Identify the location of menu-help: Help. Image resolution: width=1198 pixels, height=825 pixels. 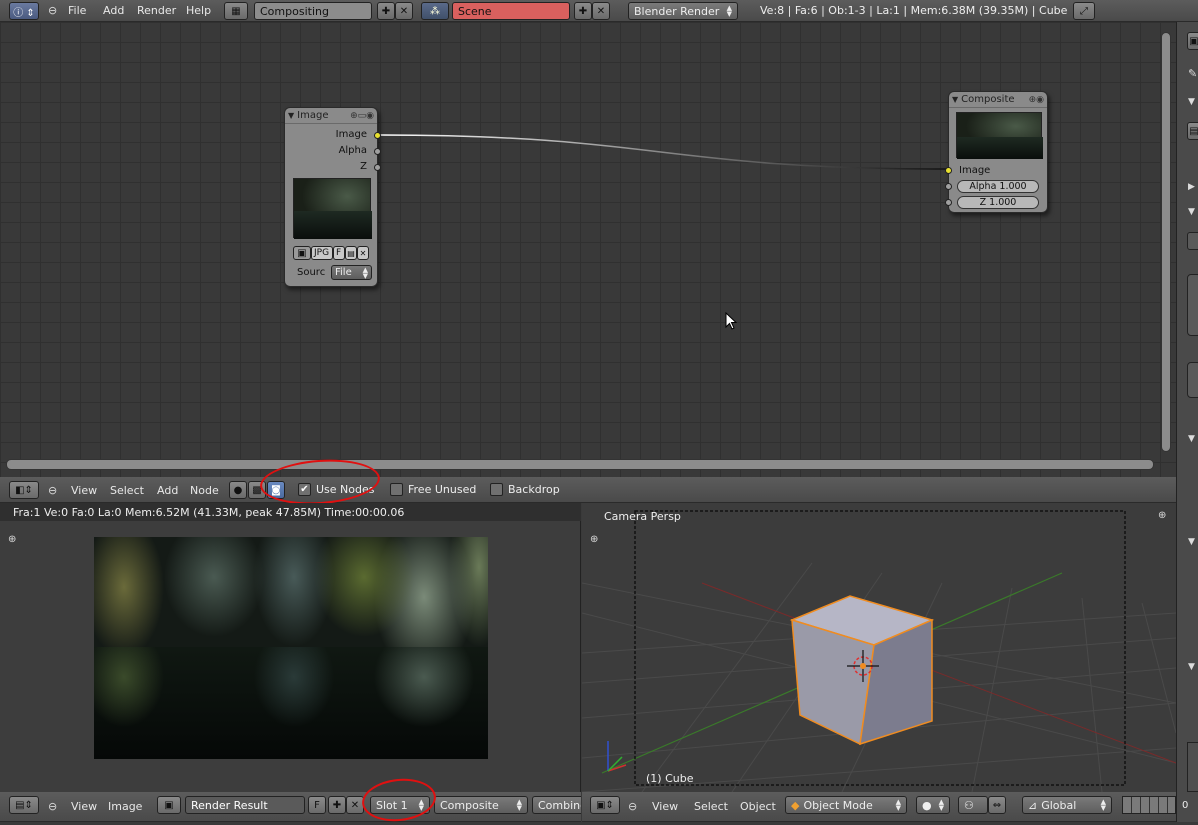
(198, 10).